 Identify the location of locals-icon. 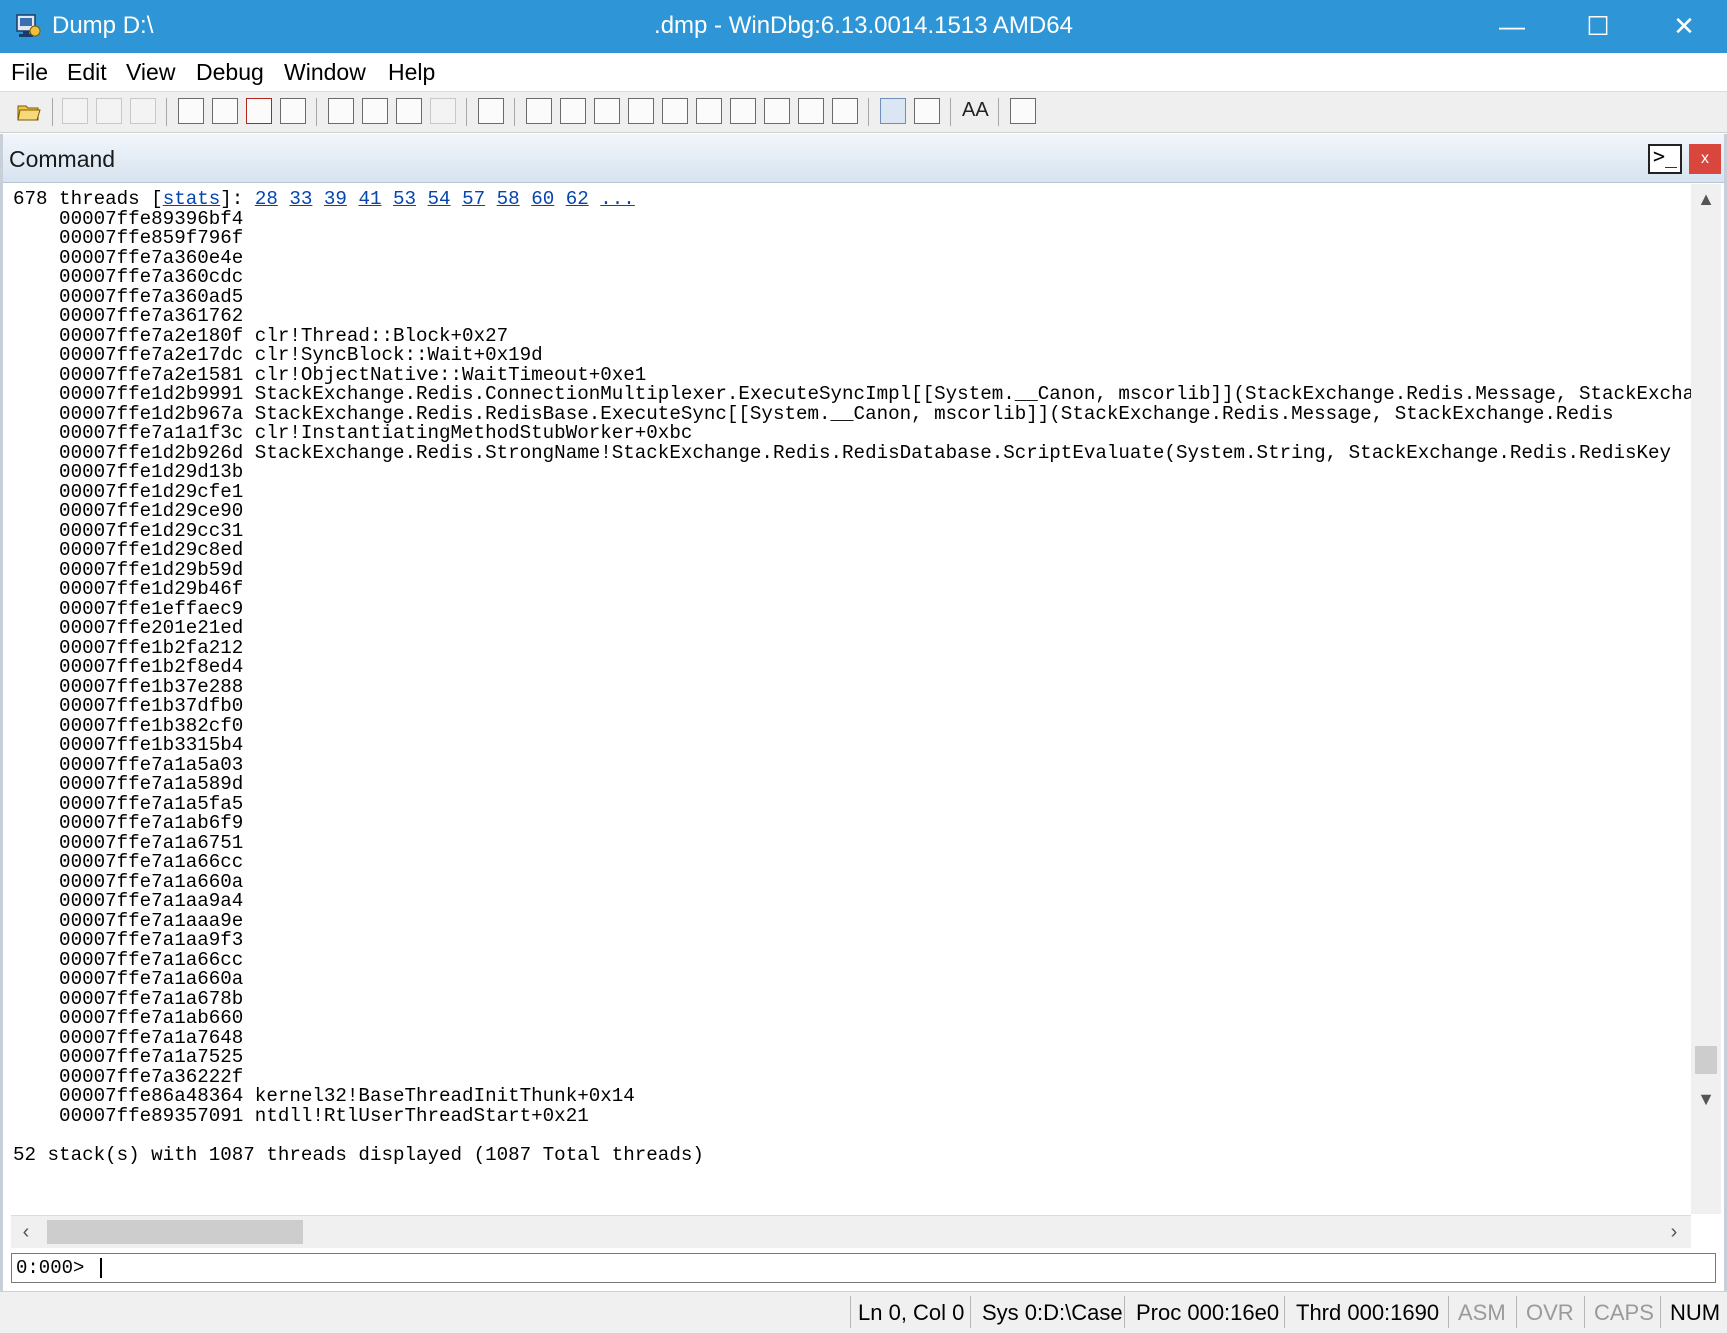
(607, 111).